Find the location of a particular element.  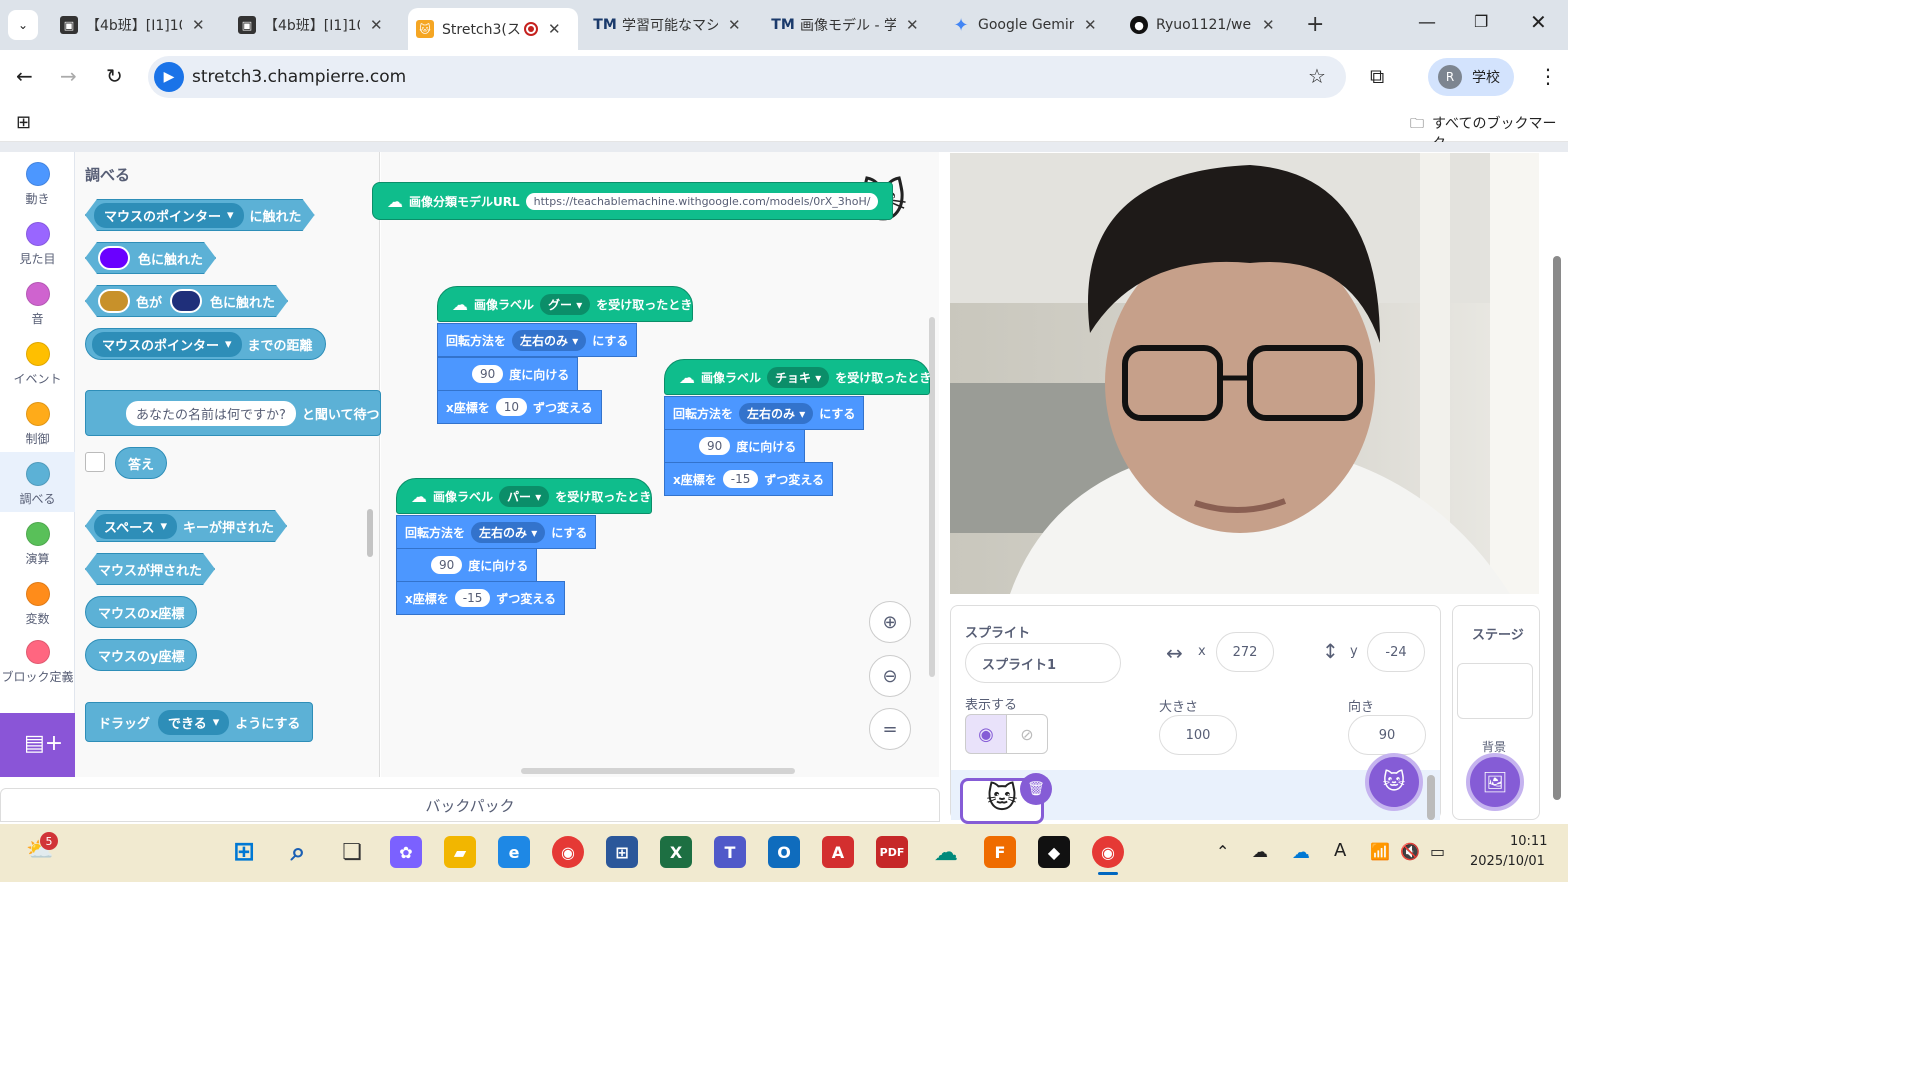

wifi-icon: 📶 is located at coordinates (1380, 851).